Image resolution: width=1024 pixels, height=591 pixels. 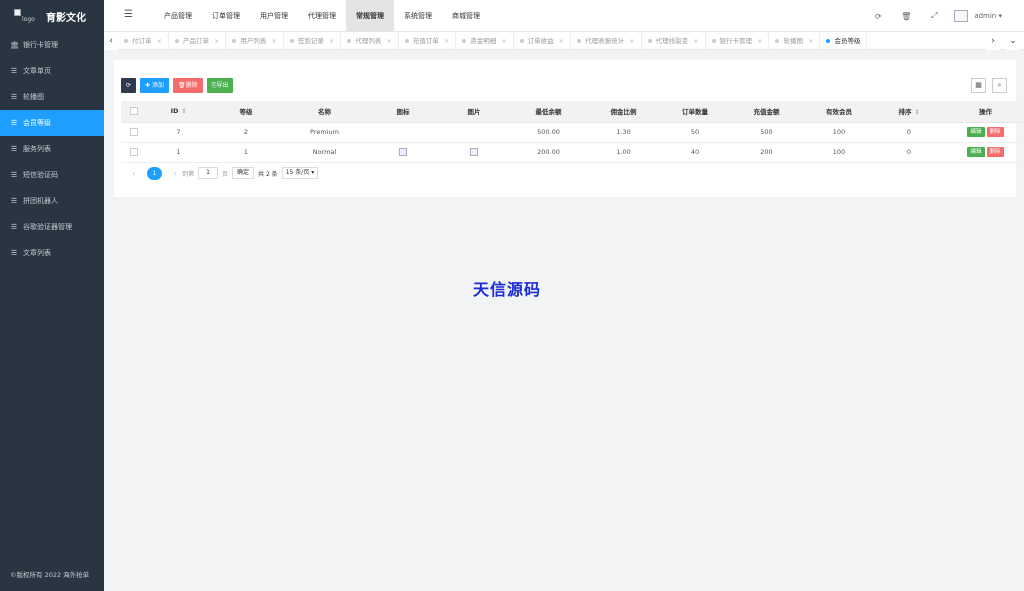 What do you see at coordinates (370, 41) in the screenshot?
I see `tab-item: 代理列表 ×` at bounding box center [370, 41].